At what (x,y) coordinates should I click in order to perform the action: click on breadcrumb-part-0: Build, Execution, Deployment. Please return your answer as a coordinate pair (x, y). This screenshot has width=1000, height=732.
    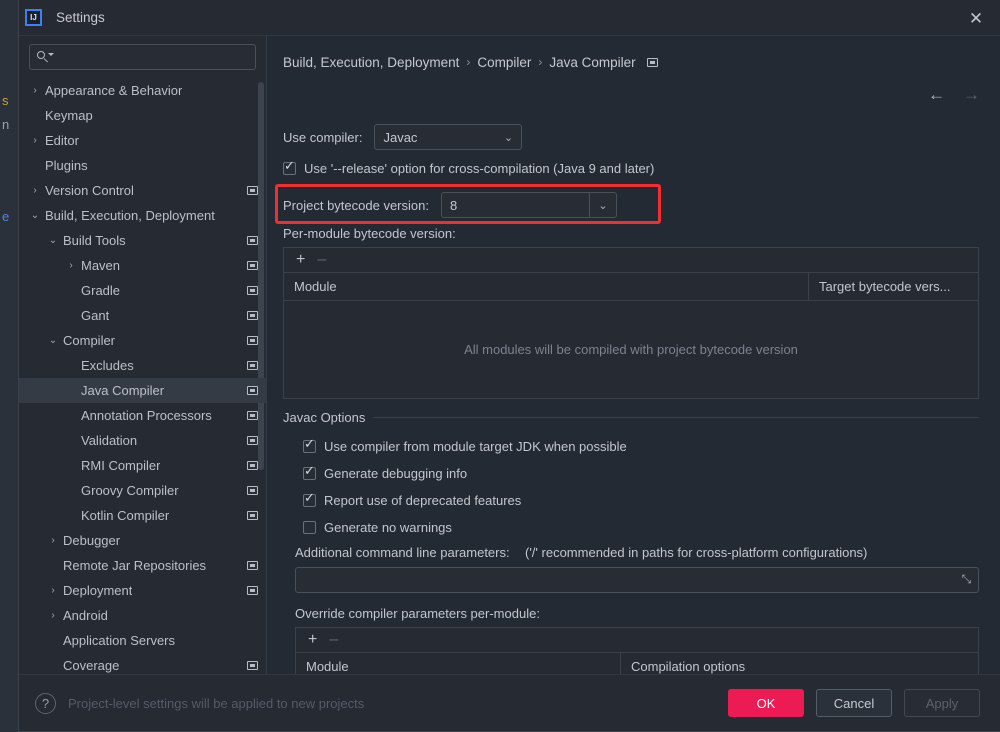
    Looking at the image, I should click on (371, 62).